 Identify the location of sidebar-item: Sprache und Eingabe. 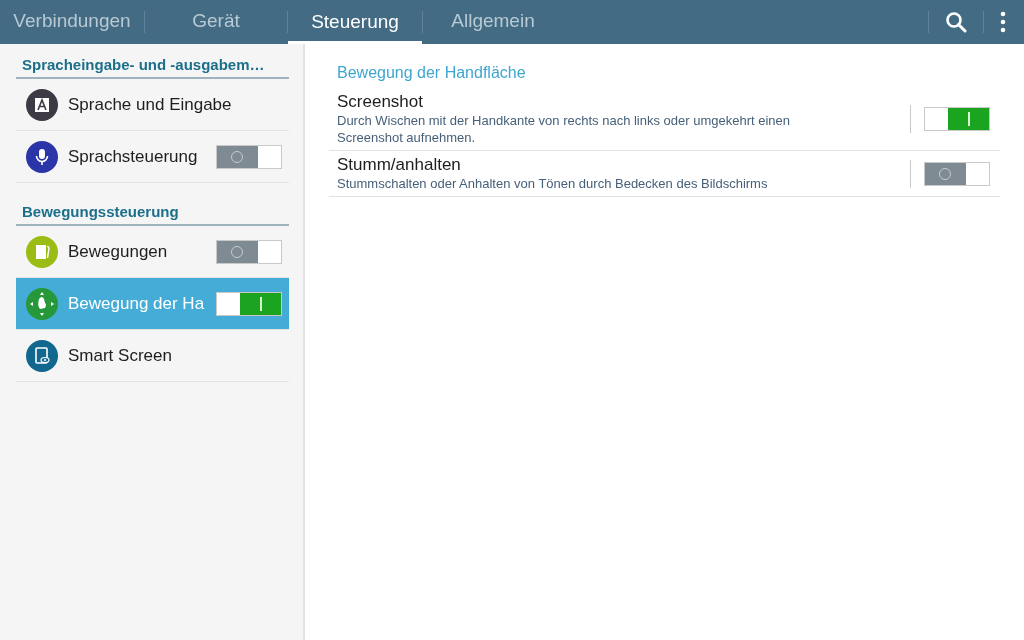
(152, 105).